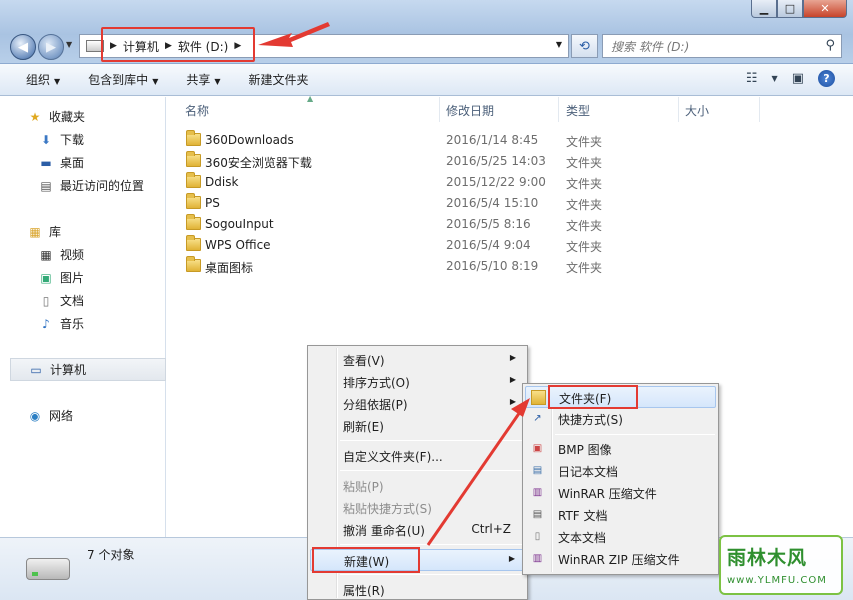 This screenshot has height=600, width=853. Describe the element at coordinates (620, 515) in the screenshot. I see `submenu-item-rtf: ▤ RTF 文档` at that location.